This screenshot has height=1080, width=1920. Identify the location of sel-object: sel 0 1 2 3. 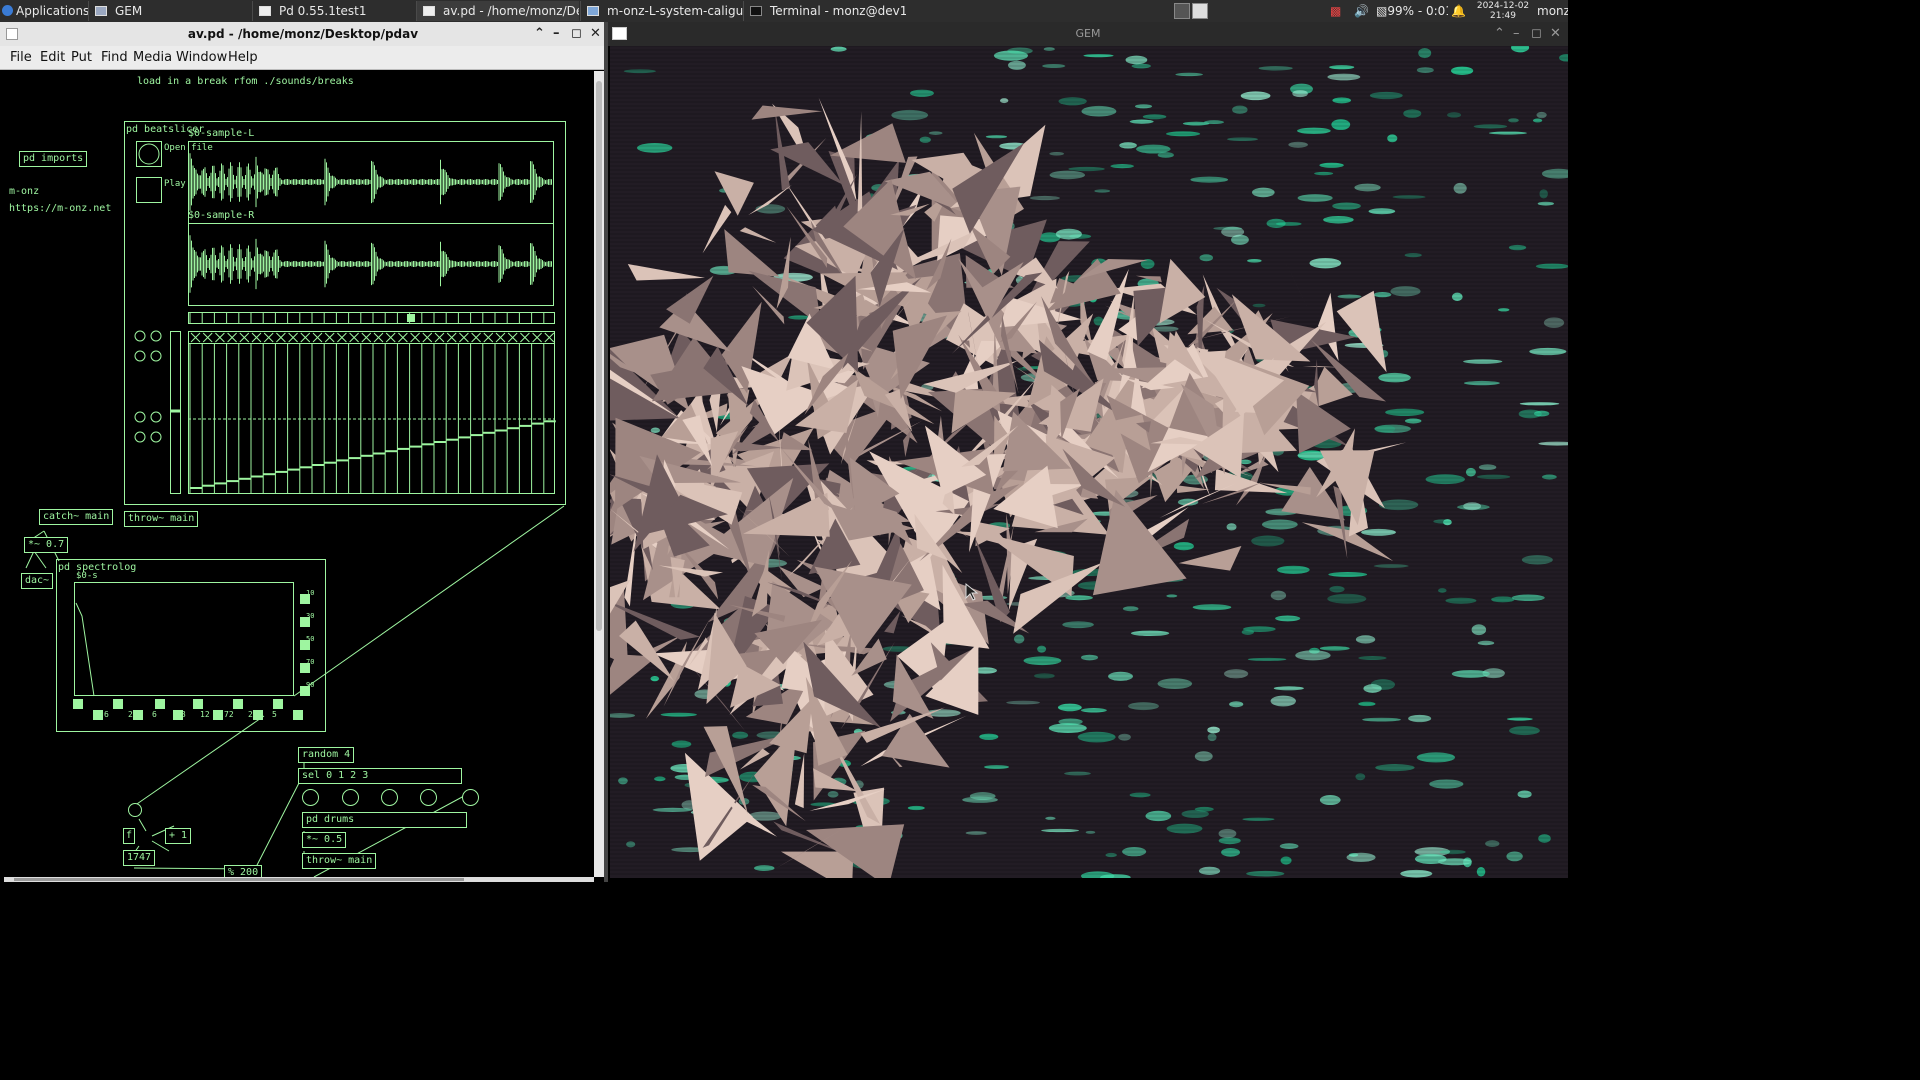
(380, 776).